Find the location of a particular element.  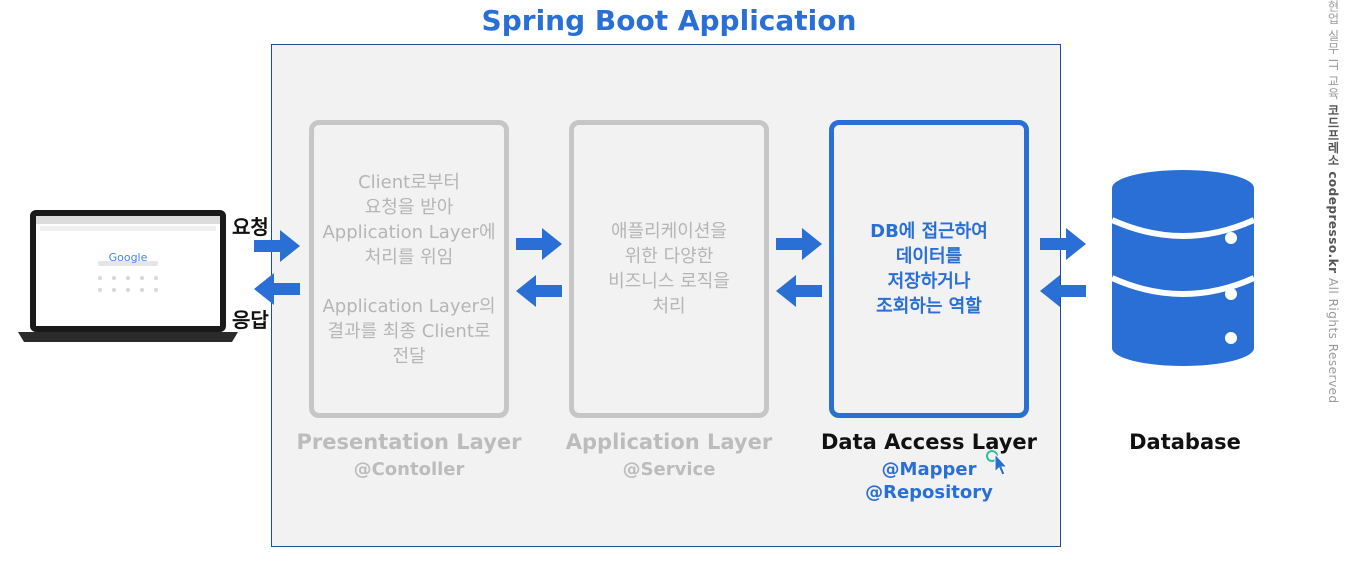

diagram-title: Spring Boot Application is located at coordinates (669, 20).